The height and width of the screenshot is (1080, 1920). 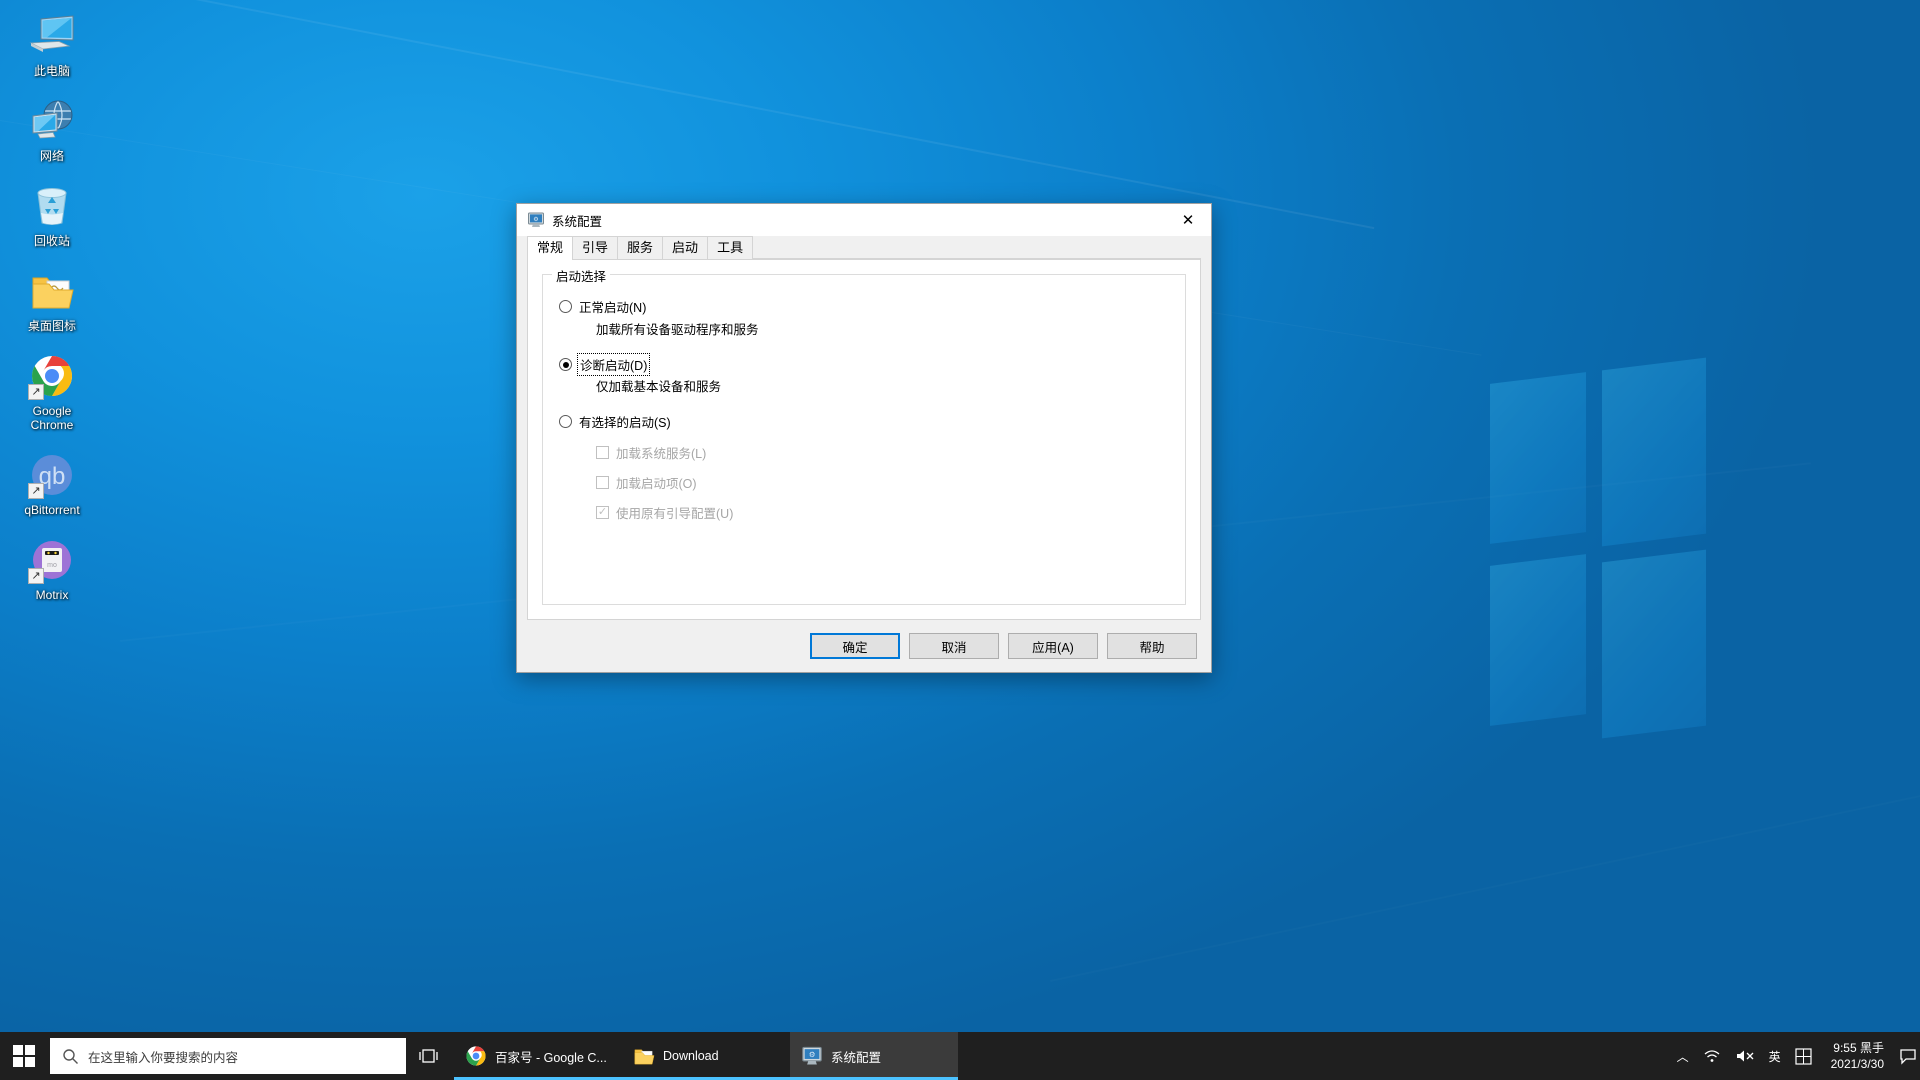 I want to click on ime-icon, so click(x=1803, y=1056).